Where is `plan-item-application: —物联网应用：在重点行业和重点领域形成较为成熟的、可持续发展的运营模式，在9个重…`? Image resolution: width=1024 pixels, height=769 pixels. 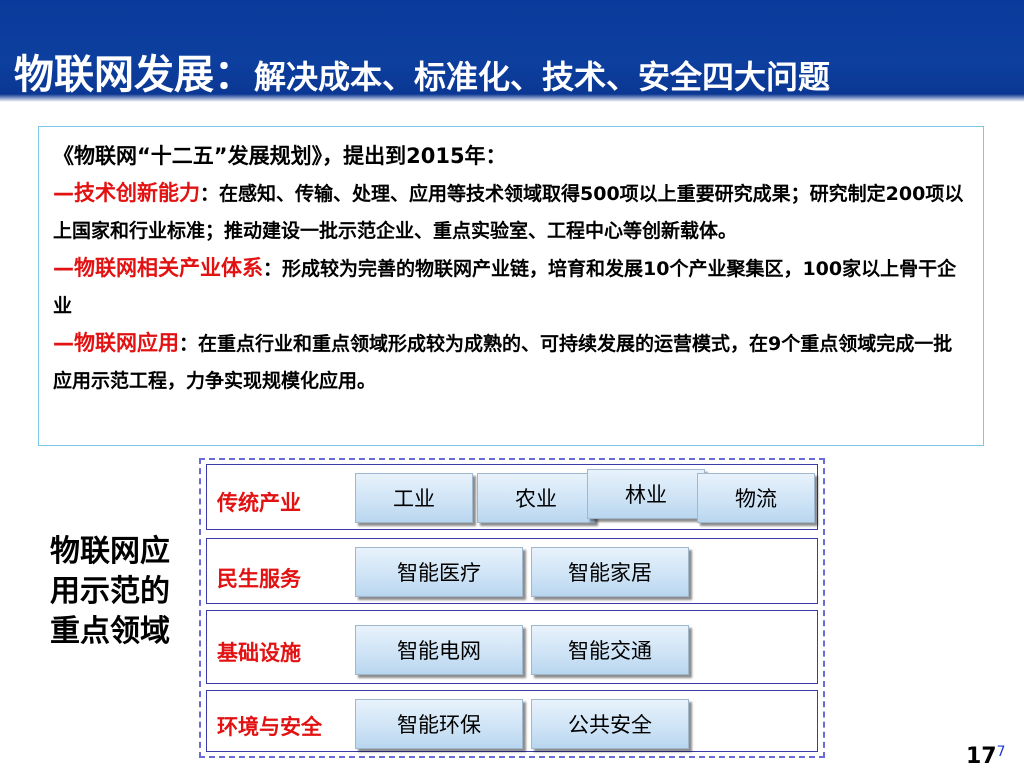
plan-item-application: —物联网应用：在重点行业和重点领域形成较为成熟的、可持续发展的运营模式，在9个重… is located at coordinates (511, 362).